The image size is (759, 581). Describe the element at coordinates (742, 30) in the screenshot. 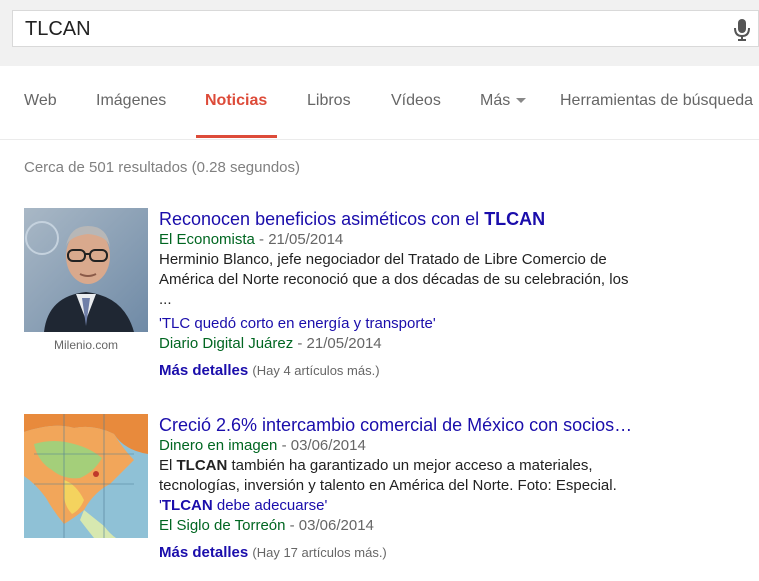

I see `microphone-icon` at that location.